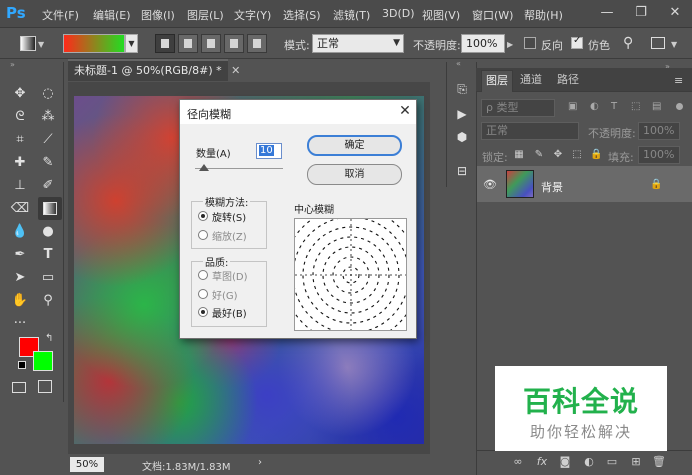  Describe the element at coordinates (20, 140) in the screenshot. I see `crop-icon: ⌗` at that location.